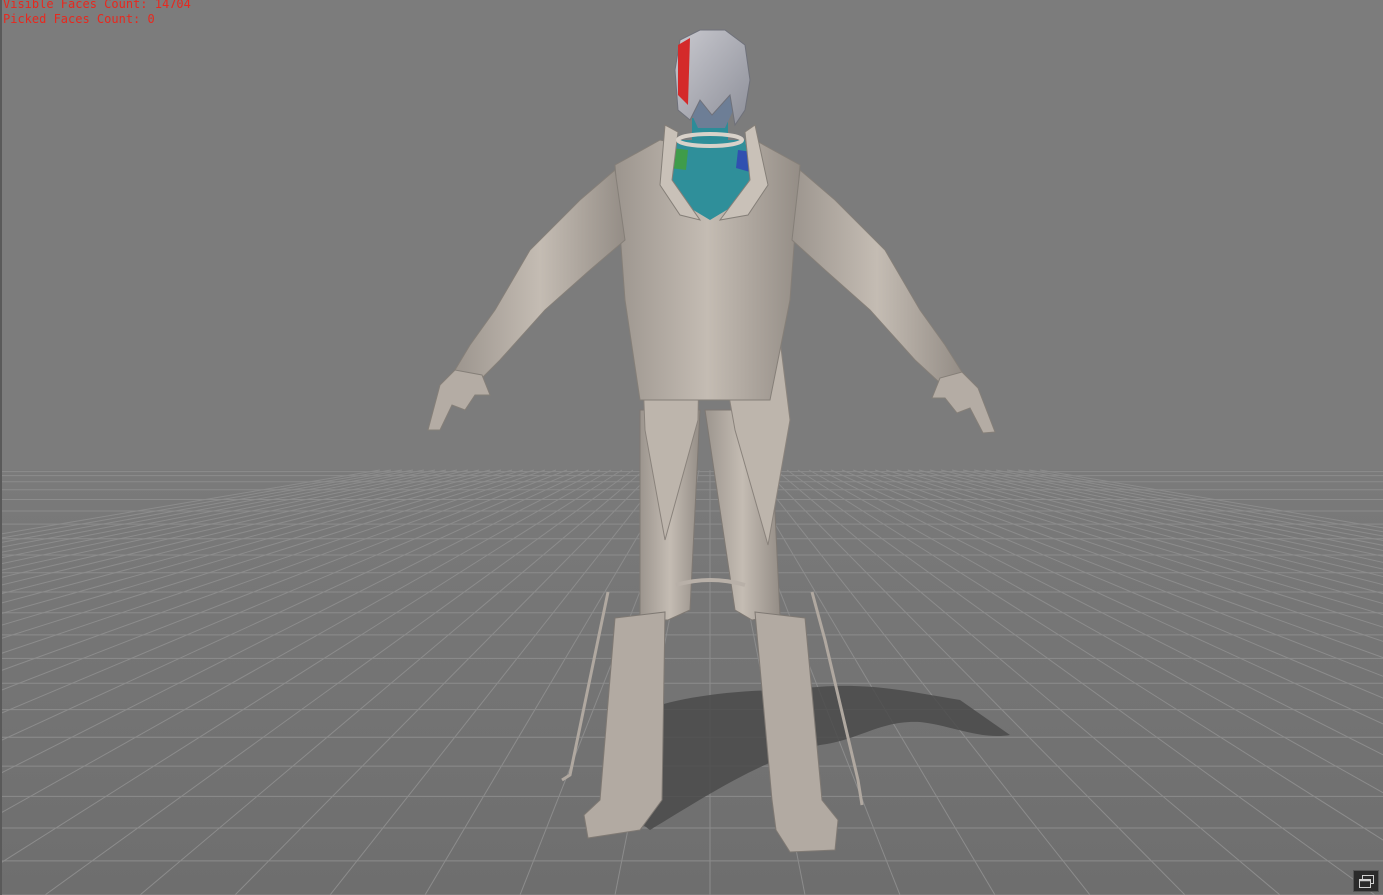  I want to click on visible-faces-count: Visible Faces Count: 14704, so click(97, 5).